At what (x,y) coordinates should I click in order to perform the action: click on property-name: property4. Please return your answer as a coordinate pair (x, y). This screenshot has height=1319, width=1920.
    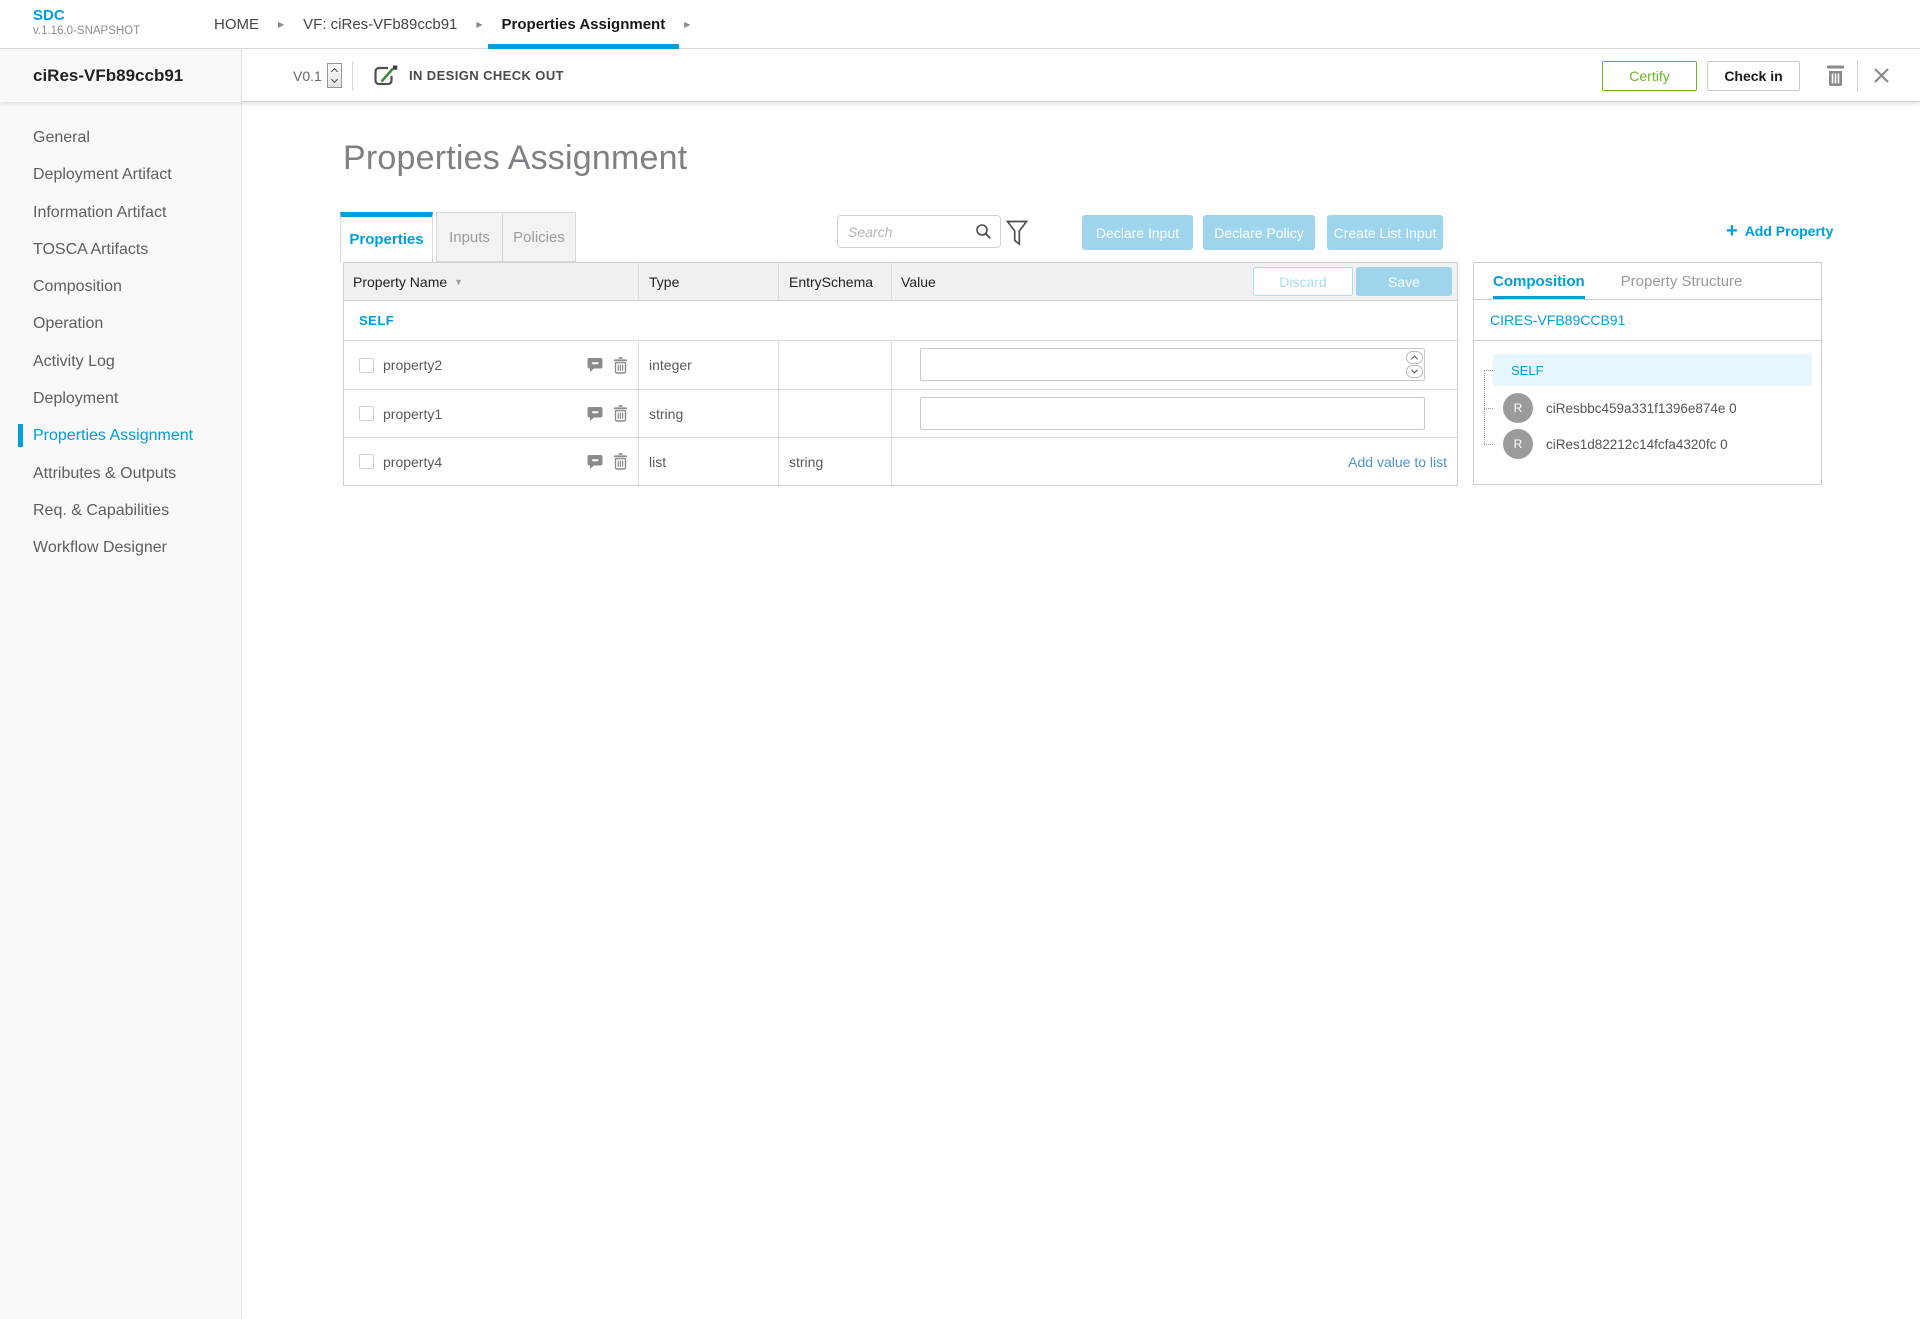
    Looking at the image, I should click on (413, 461).